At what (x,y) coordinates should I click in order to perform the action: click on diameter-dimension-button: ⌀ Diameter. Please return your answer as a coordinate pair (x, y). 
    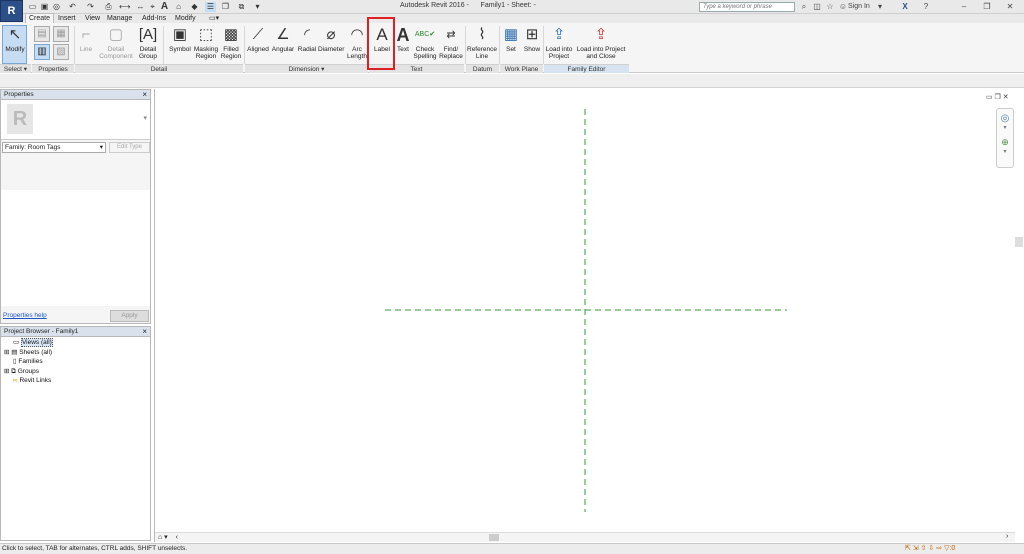
    Looking at the image, I should click on (331, 39).